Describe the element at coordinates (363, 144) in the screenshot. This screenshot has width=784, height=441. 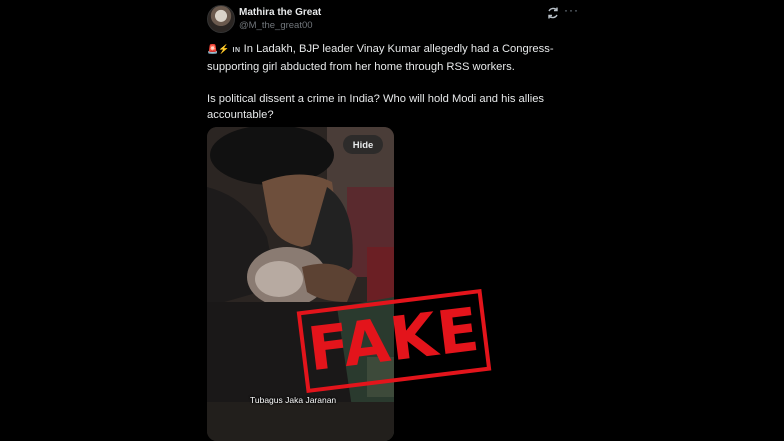
I see `hide-media-button: Hide` at that location.